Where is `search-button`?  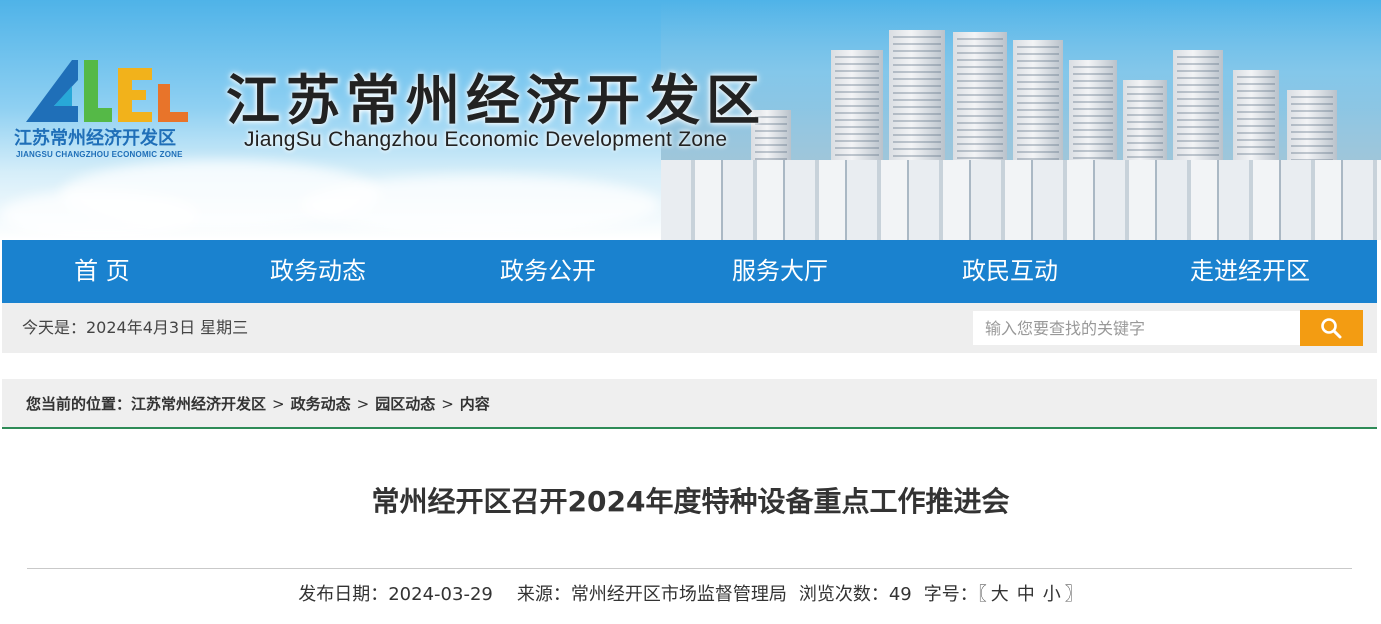 search-button is located at coordinates (1331, 328).